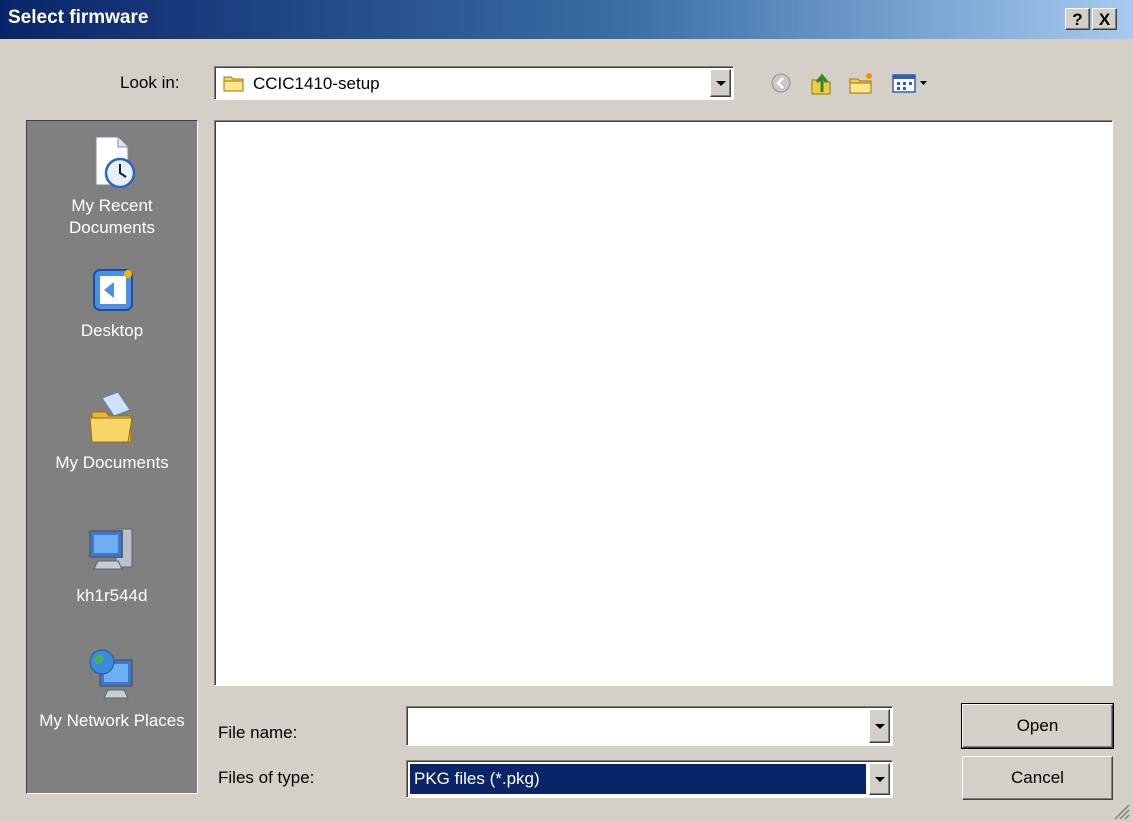 This screenshot has height=822, width=1133. I want to click on place-desktop: Desktop, so click(112, 304).